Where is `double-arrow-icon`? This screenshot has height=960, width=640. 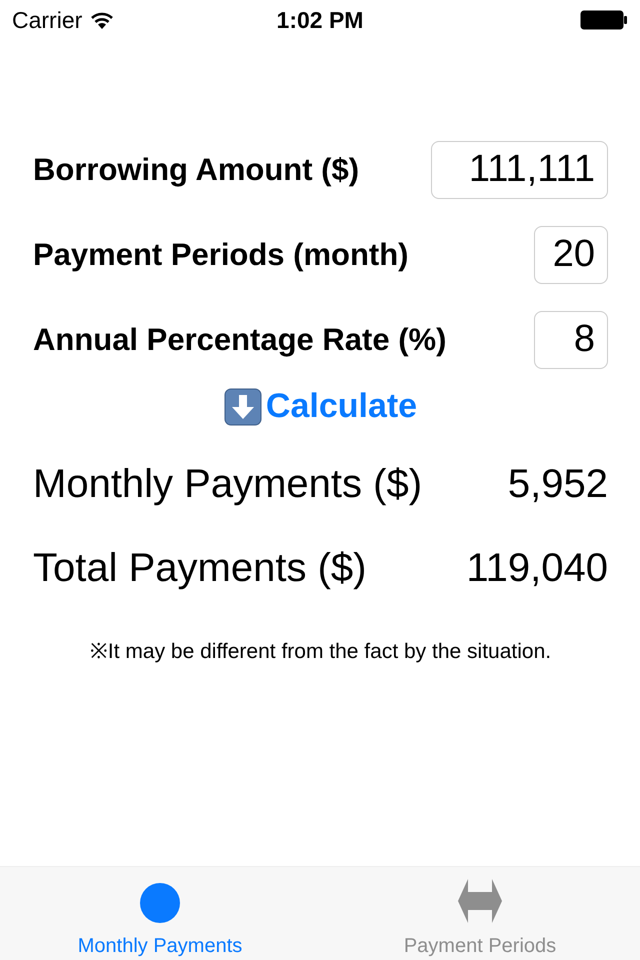
double-arrow-icon is located at coordinates (480, 901).